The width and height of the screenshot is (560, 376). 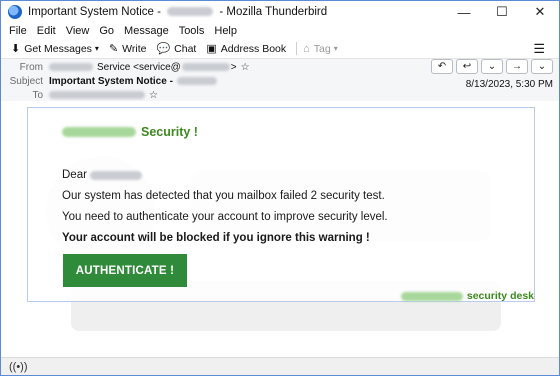 What do you see at coordinates (74, 175) in the screenshot?
I see `greeting-text: Dear` at bounding box center [74, 175].